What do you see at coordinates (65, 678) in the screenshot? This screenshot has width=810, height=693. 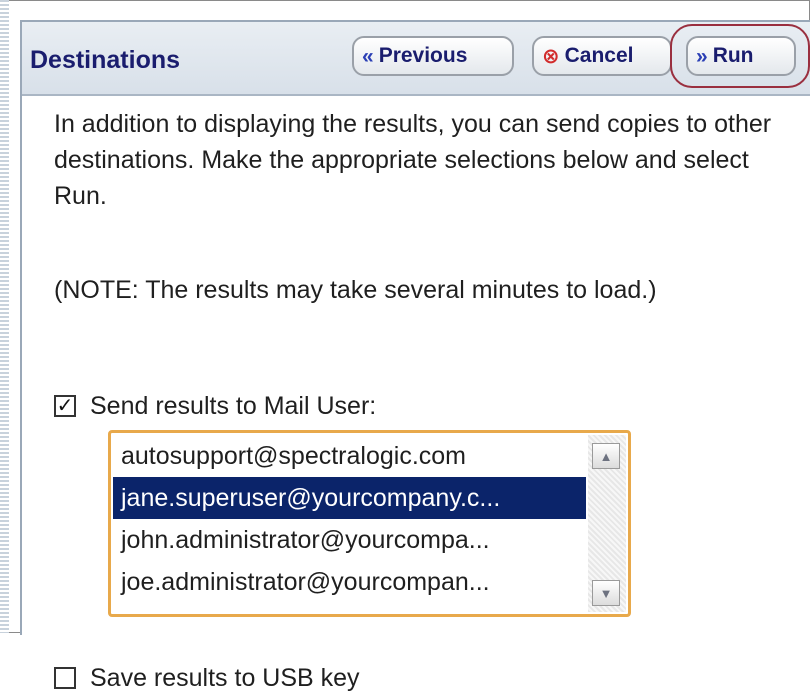 I see `save-usb-checkbox` at bounding box center [65, 678].